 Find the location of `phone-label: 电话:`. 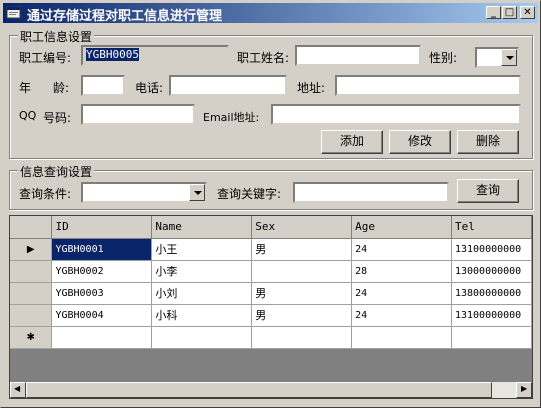

phone-label: 电话: is located at coordinates (149, 88).